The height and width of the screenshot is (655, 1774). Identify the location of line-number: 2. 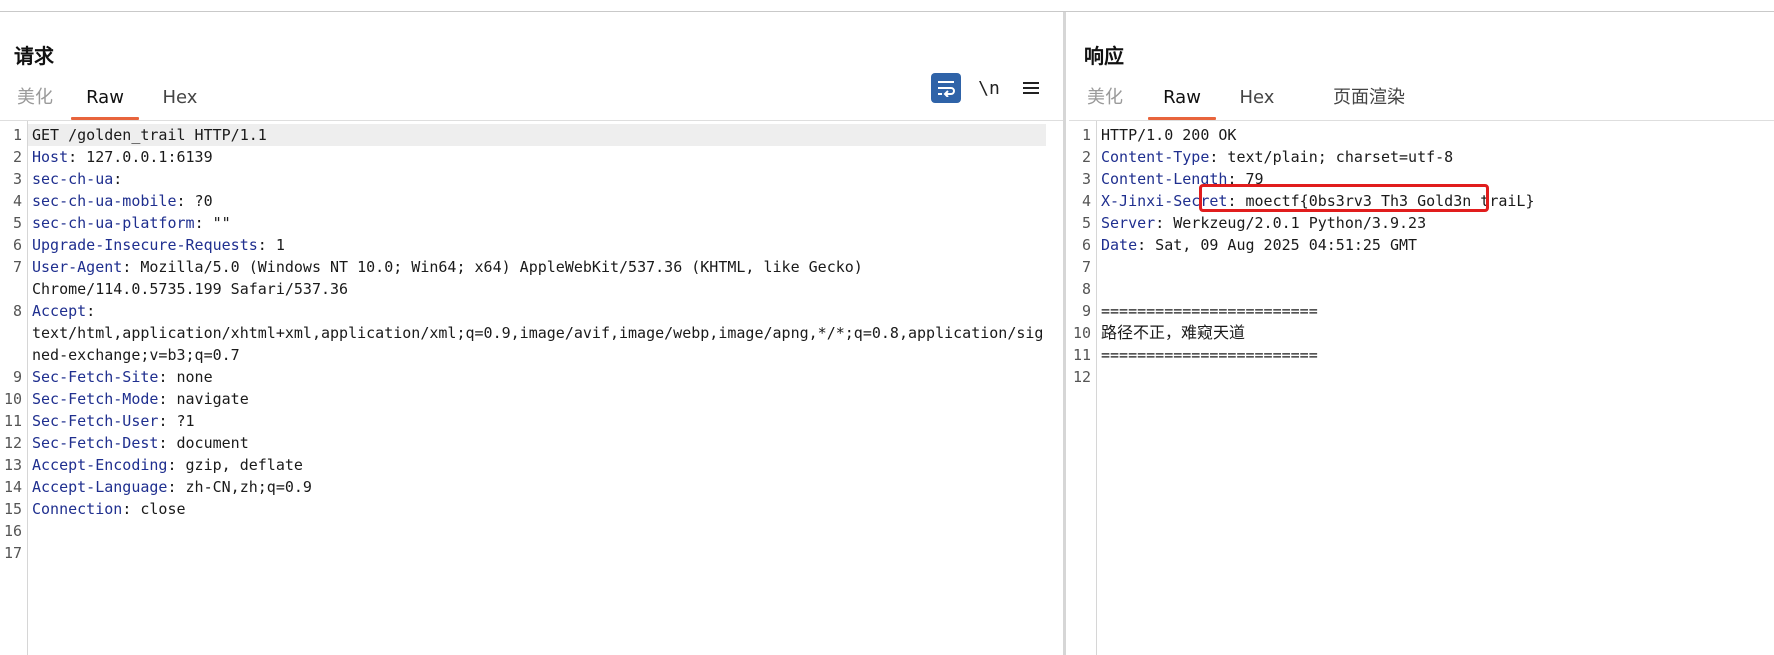
(1086, 157).